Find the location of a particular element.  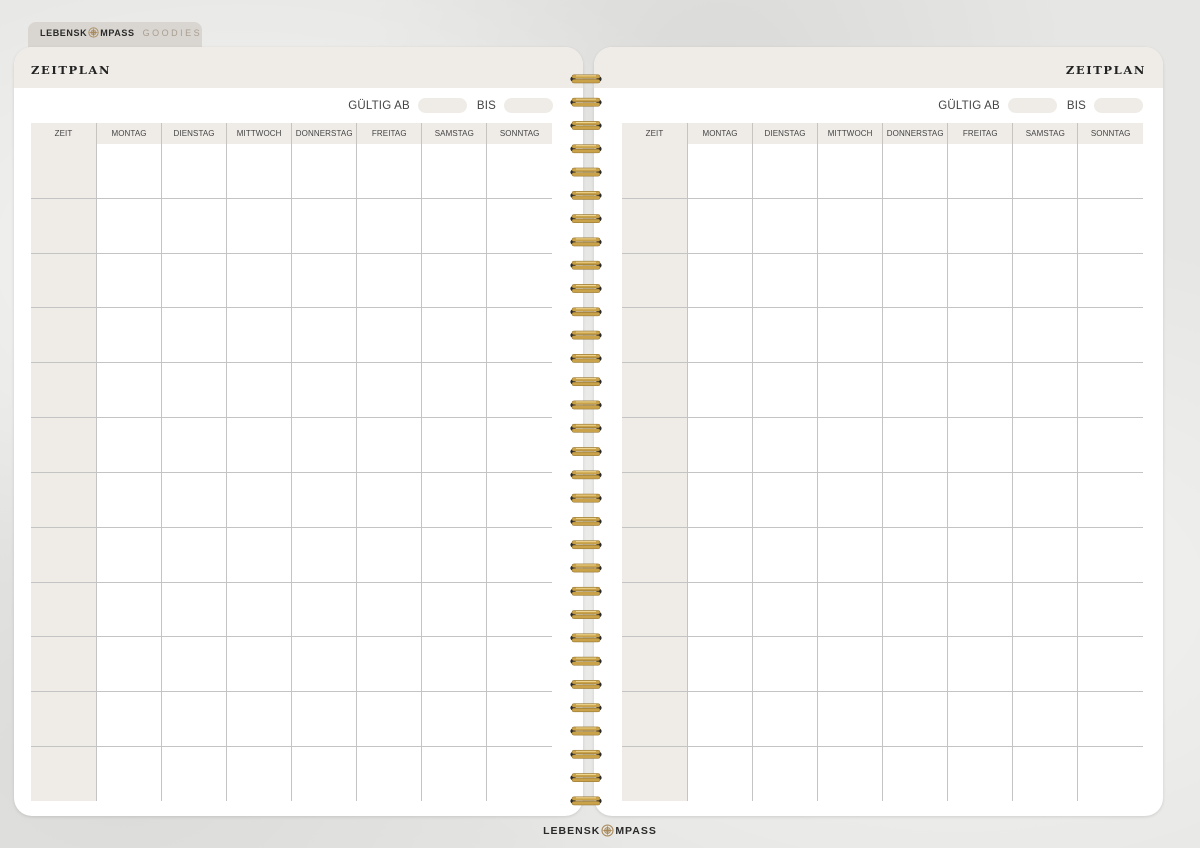

left-valid-from-field is located at coordinates (442, 105).